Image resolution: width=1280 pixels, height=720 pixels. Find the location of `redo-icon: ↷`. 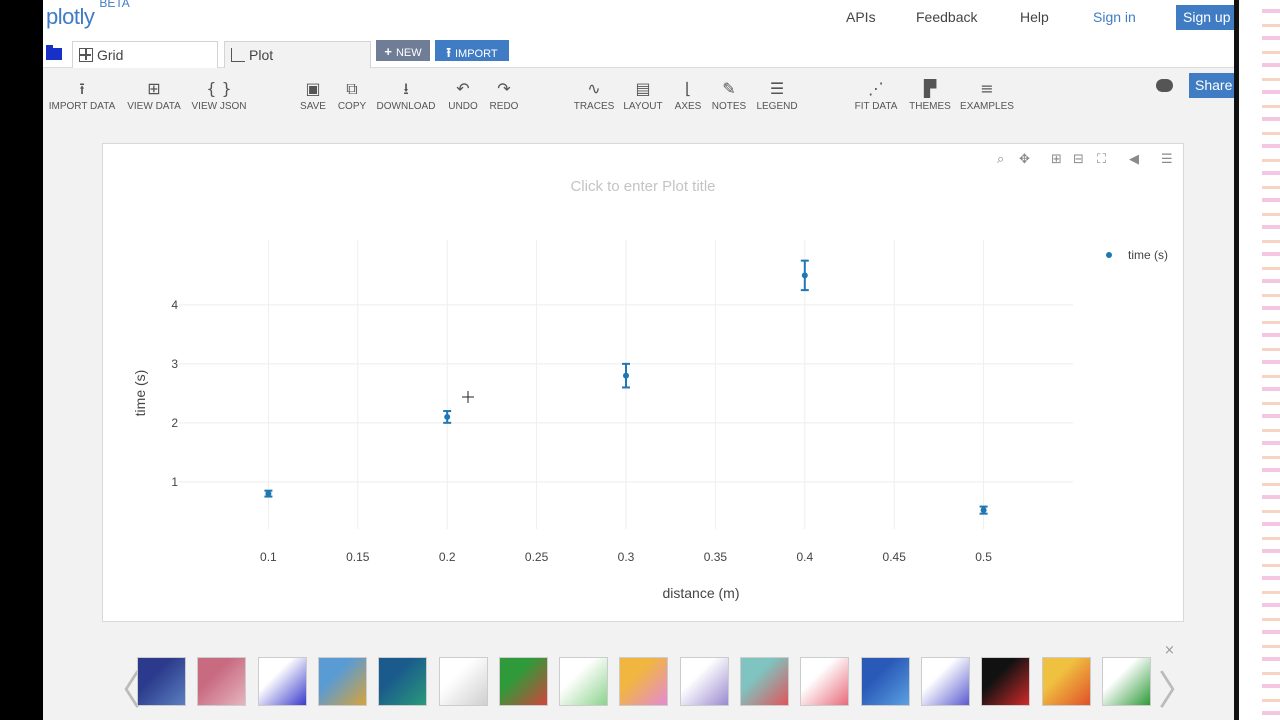

redo-icon: ↷ is located at coordinates (504, 88).